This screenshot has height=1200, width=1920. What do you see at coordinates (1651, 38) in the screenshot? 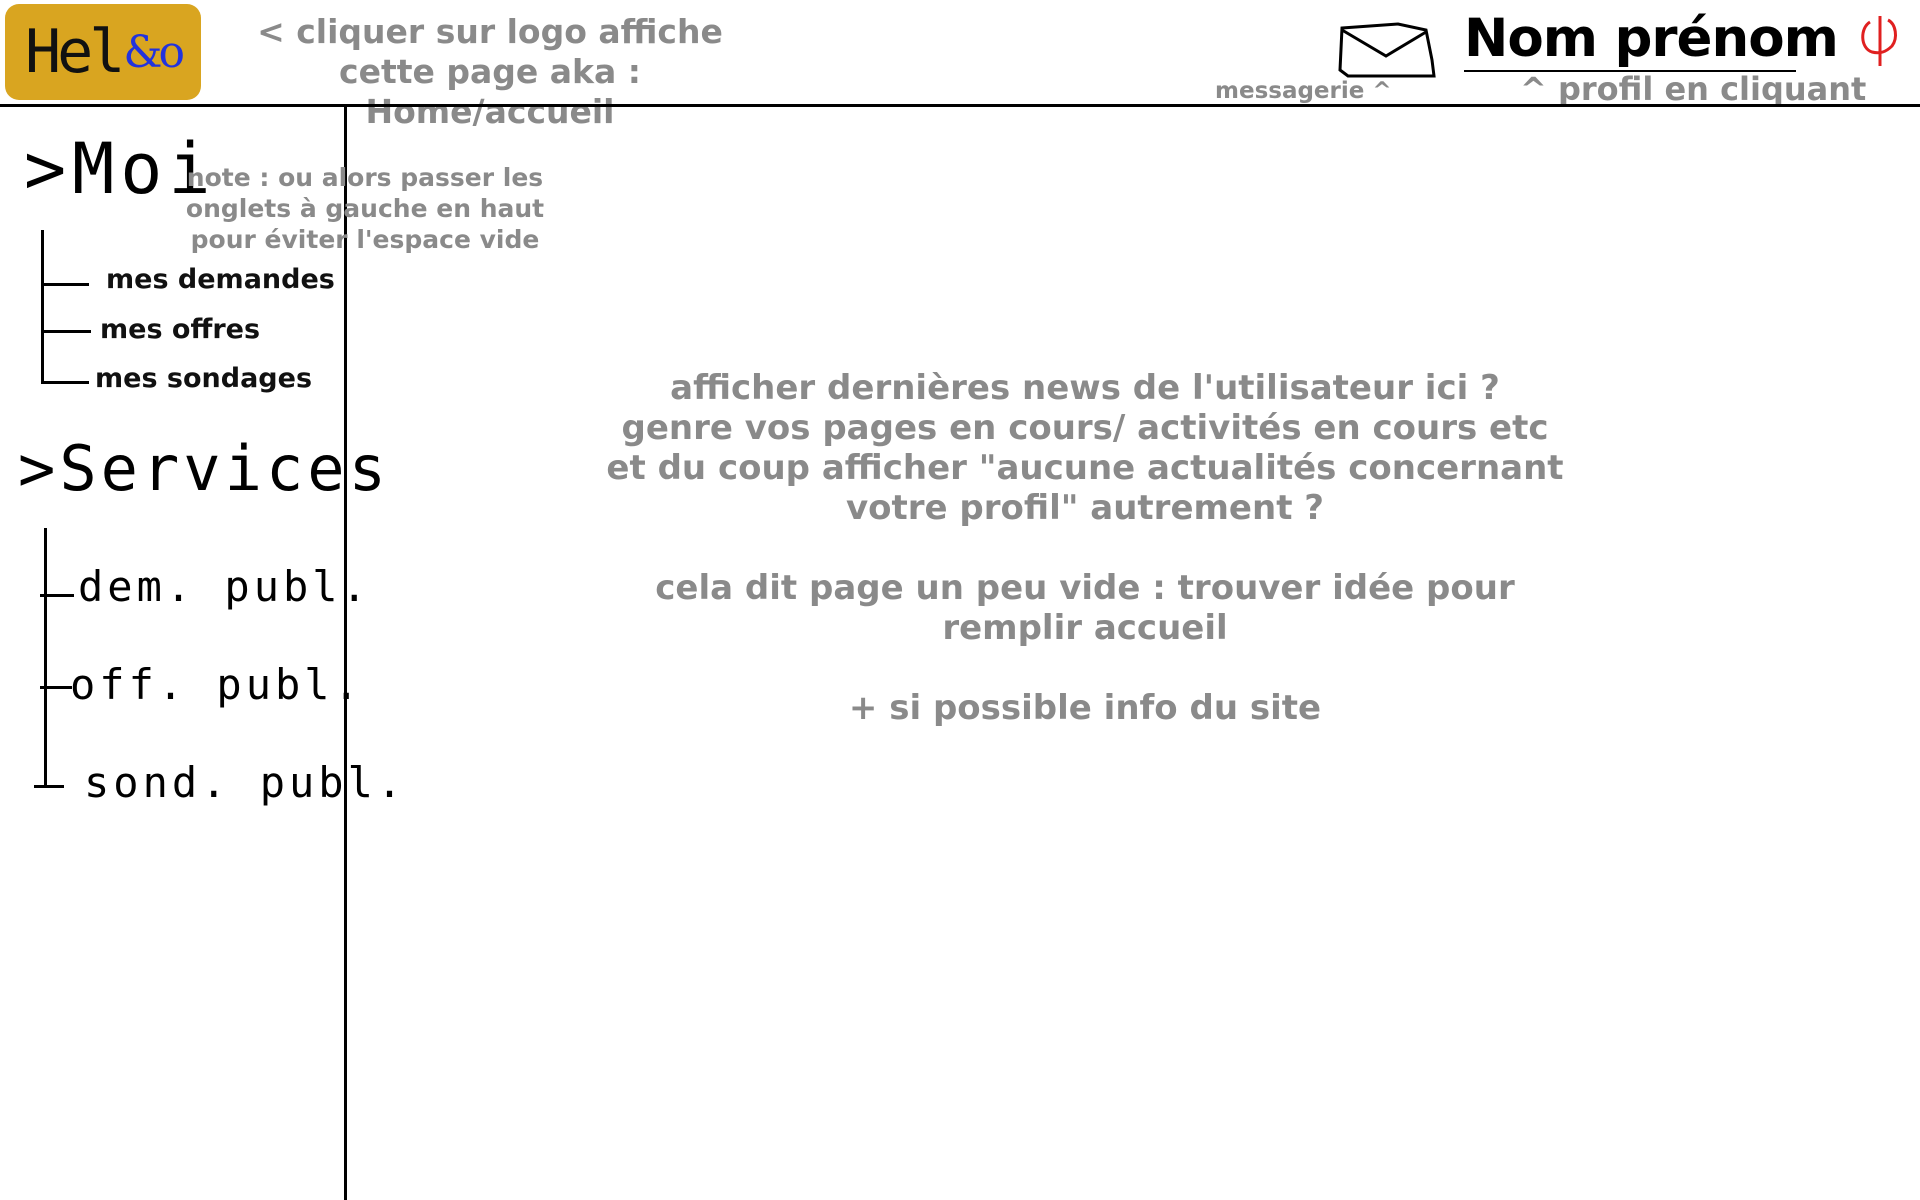
I see `profile-name-link: Nom prénom` at bounding box center [1651, 38].